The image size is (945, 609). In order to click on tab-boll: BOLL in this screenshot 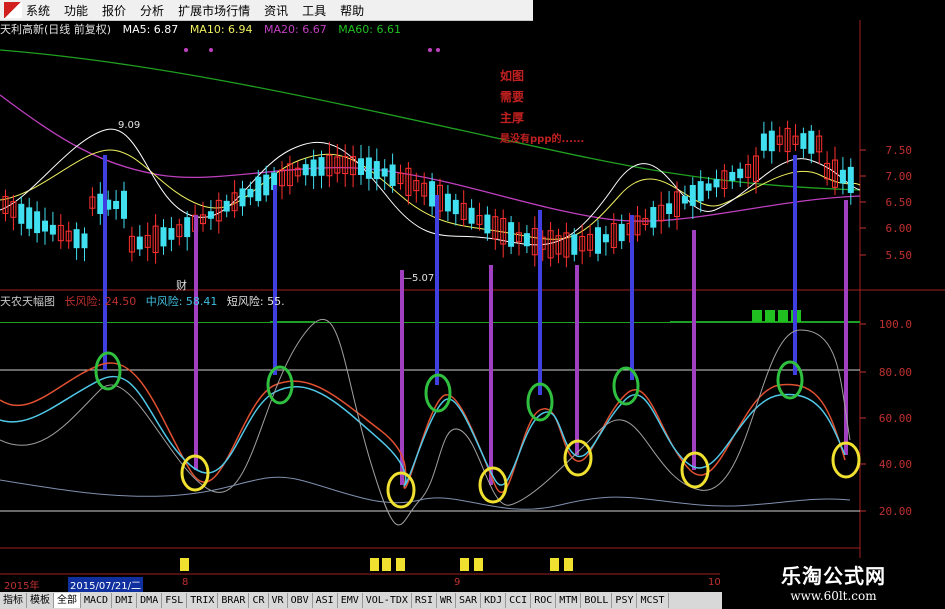, I will do `click(597, 600)`.